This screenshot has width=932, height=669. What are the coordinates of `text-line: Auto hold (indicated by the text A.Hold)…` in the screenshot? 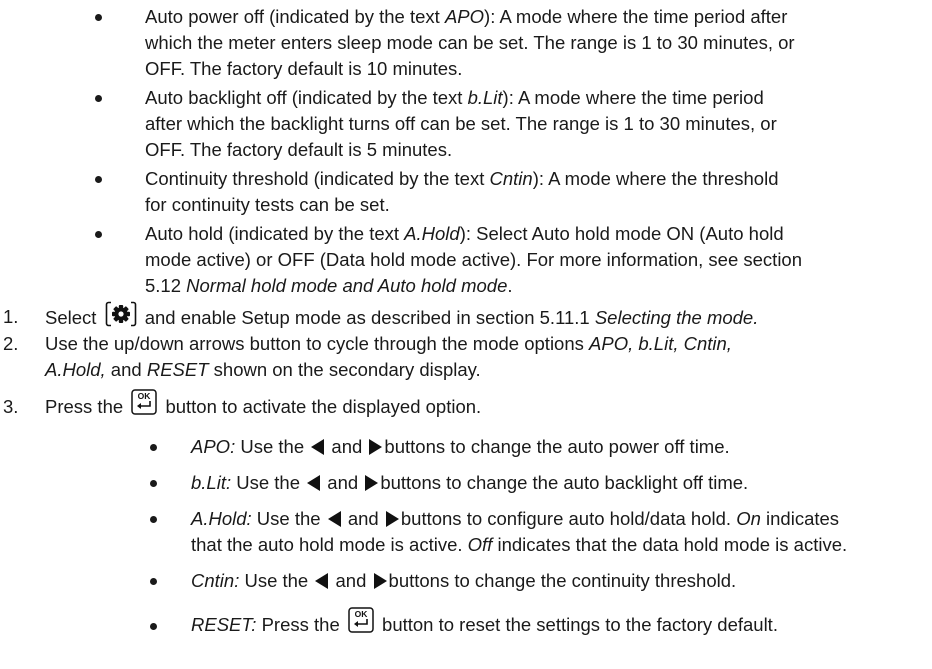 It's located at (464, 233).